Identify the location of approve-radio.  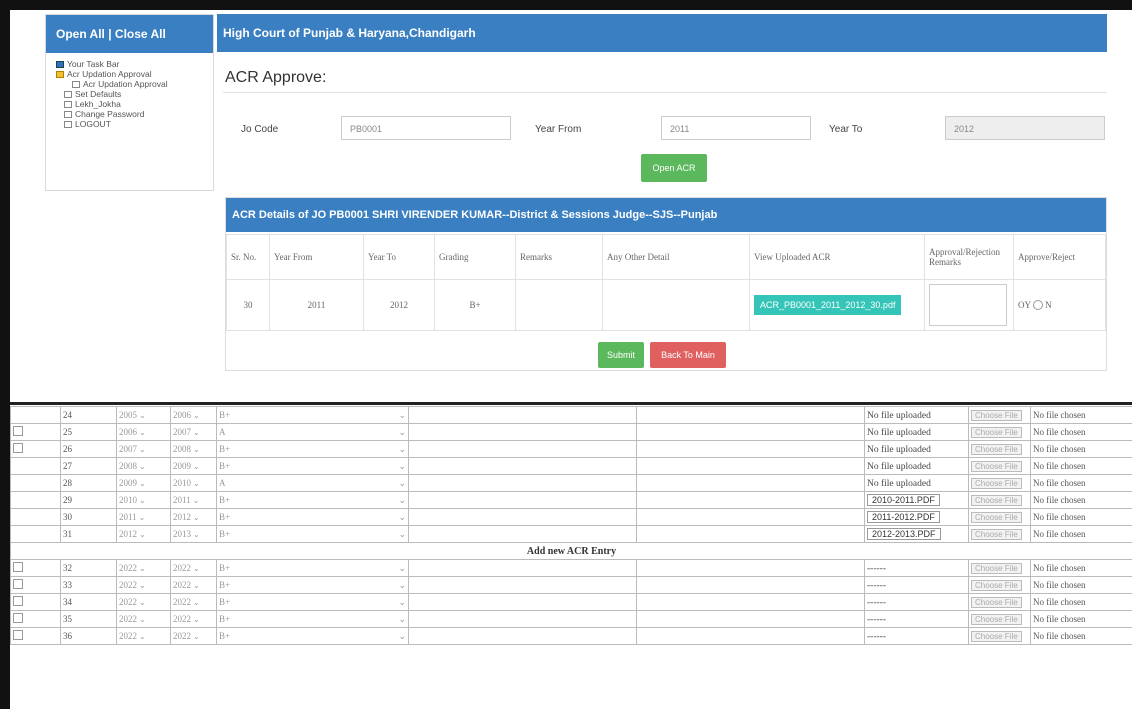
(1037, 305).